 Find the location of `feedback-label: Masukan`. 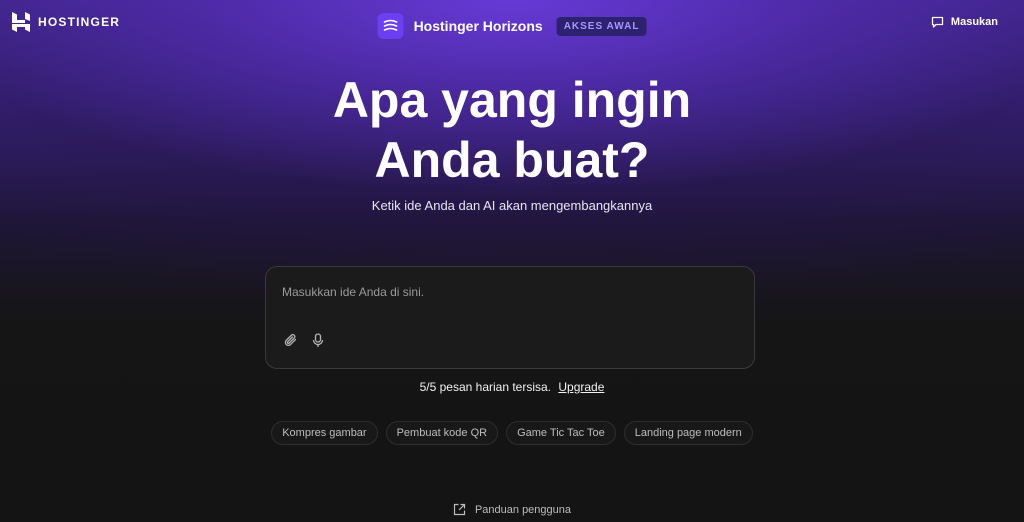

feedback-label: Masukan is located at coordinates (974, 22).